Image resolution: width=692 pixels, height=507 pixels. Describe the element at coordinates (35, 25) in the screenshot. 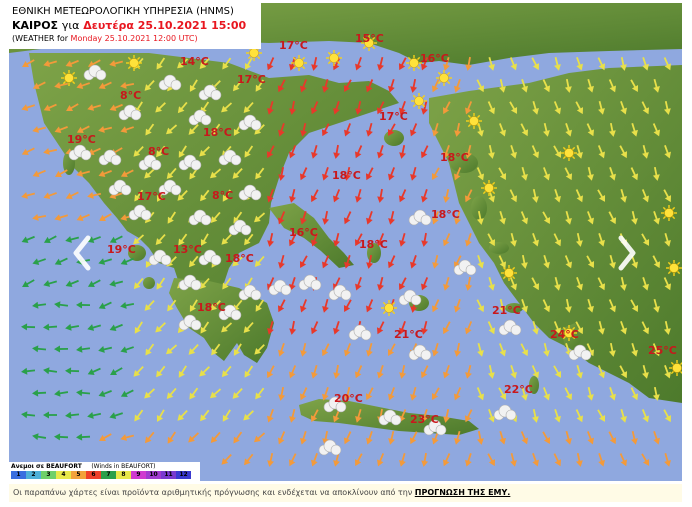

I see `weather-prefix: ΚΑΙΡΟΣ` at that location.